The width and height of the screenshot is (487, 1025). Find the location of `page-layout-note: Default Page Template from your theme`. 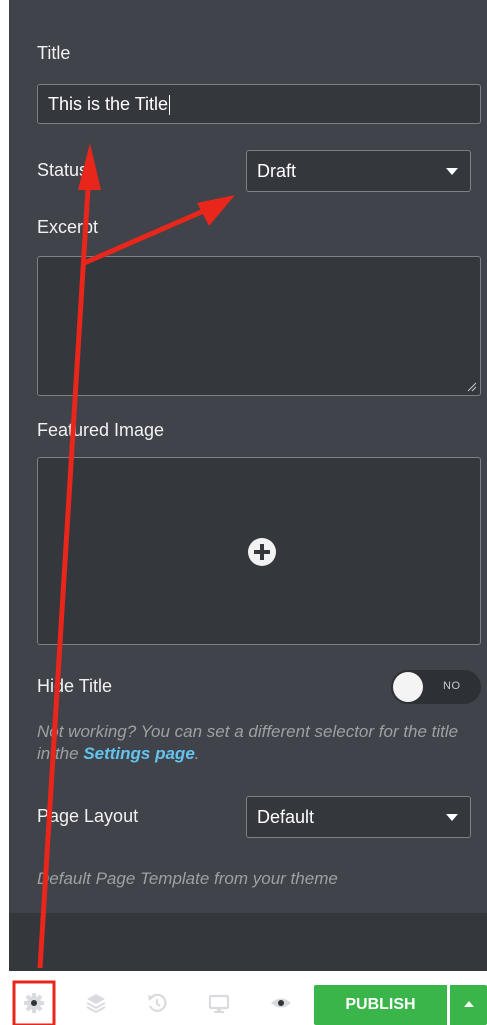

page-layout-note: Default Page Template from your theme is located at coordinates (187, 878).